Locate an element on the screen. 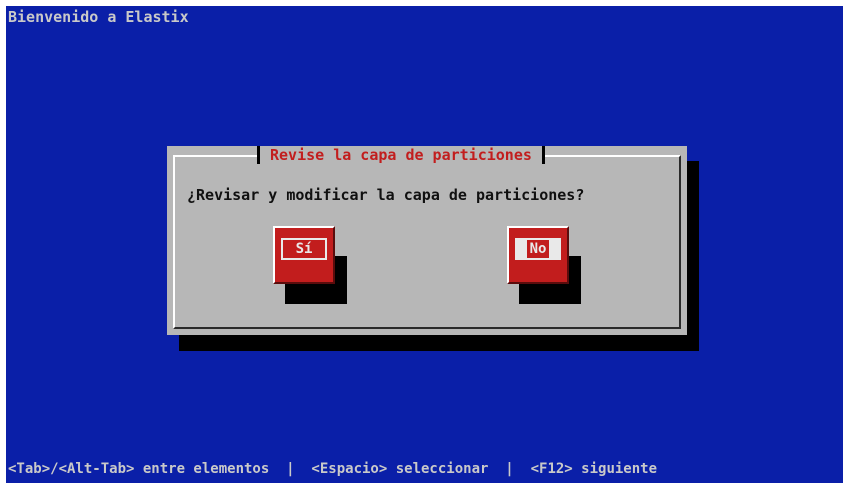 The image size is (847, 483). no-button: No is located at coordinates (538, 255).